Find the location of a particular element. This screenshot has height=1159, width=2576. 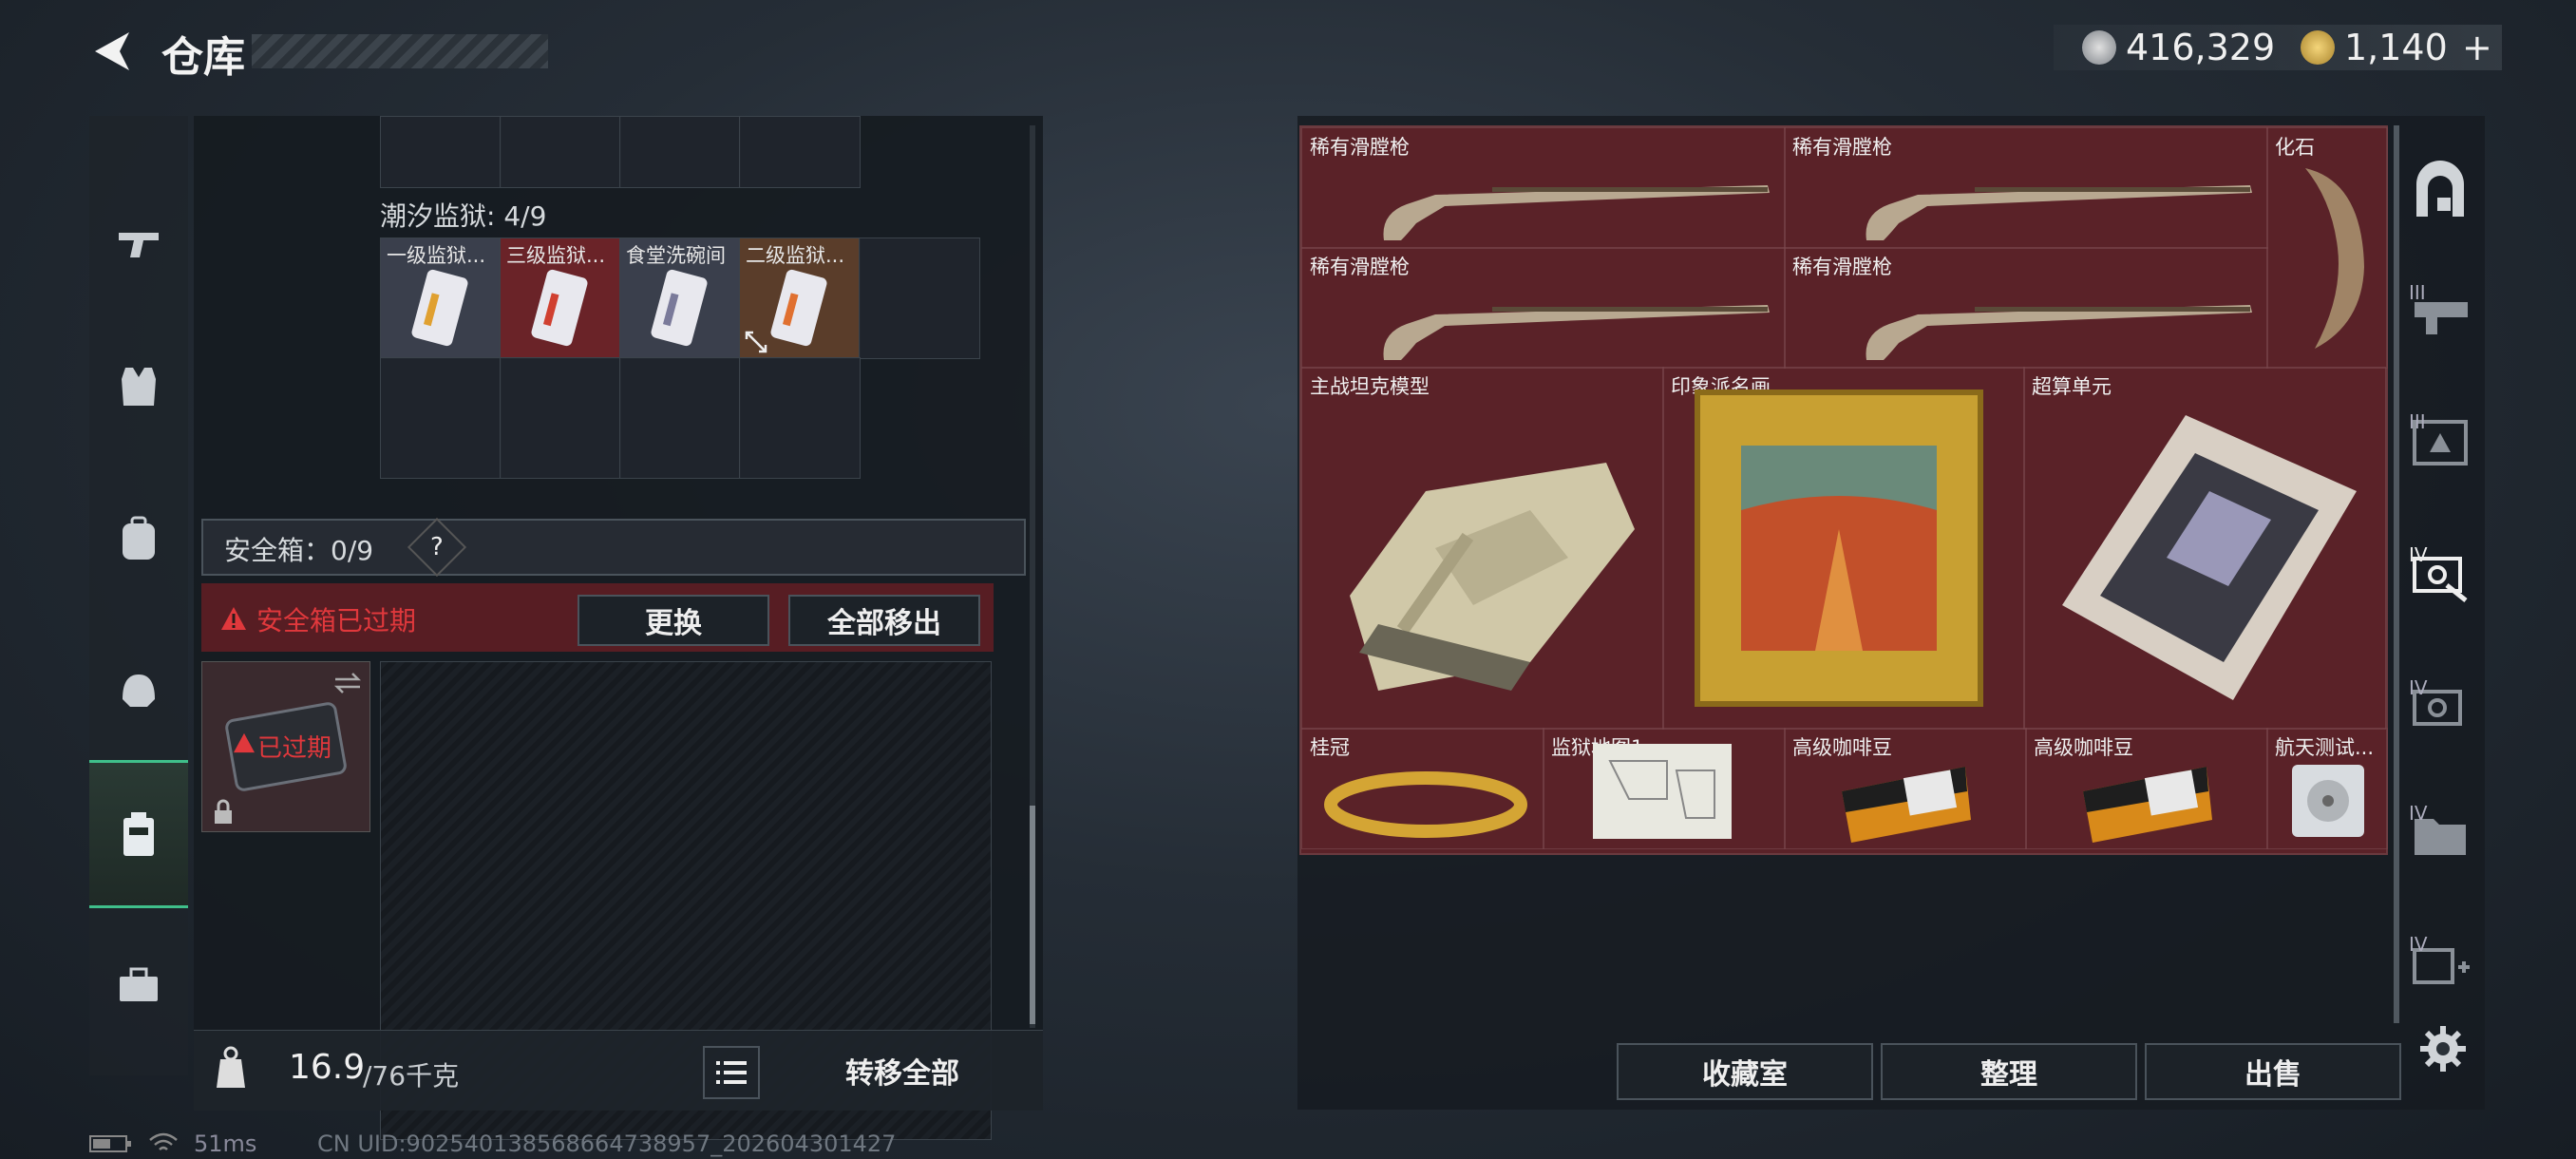

stash-item: 超算单元 is located at coordinates (2204, 548).